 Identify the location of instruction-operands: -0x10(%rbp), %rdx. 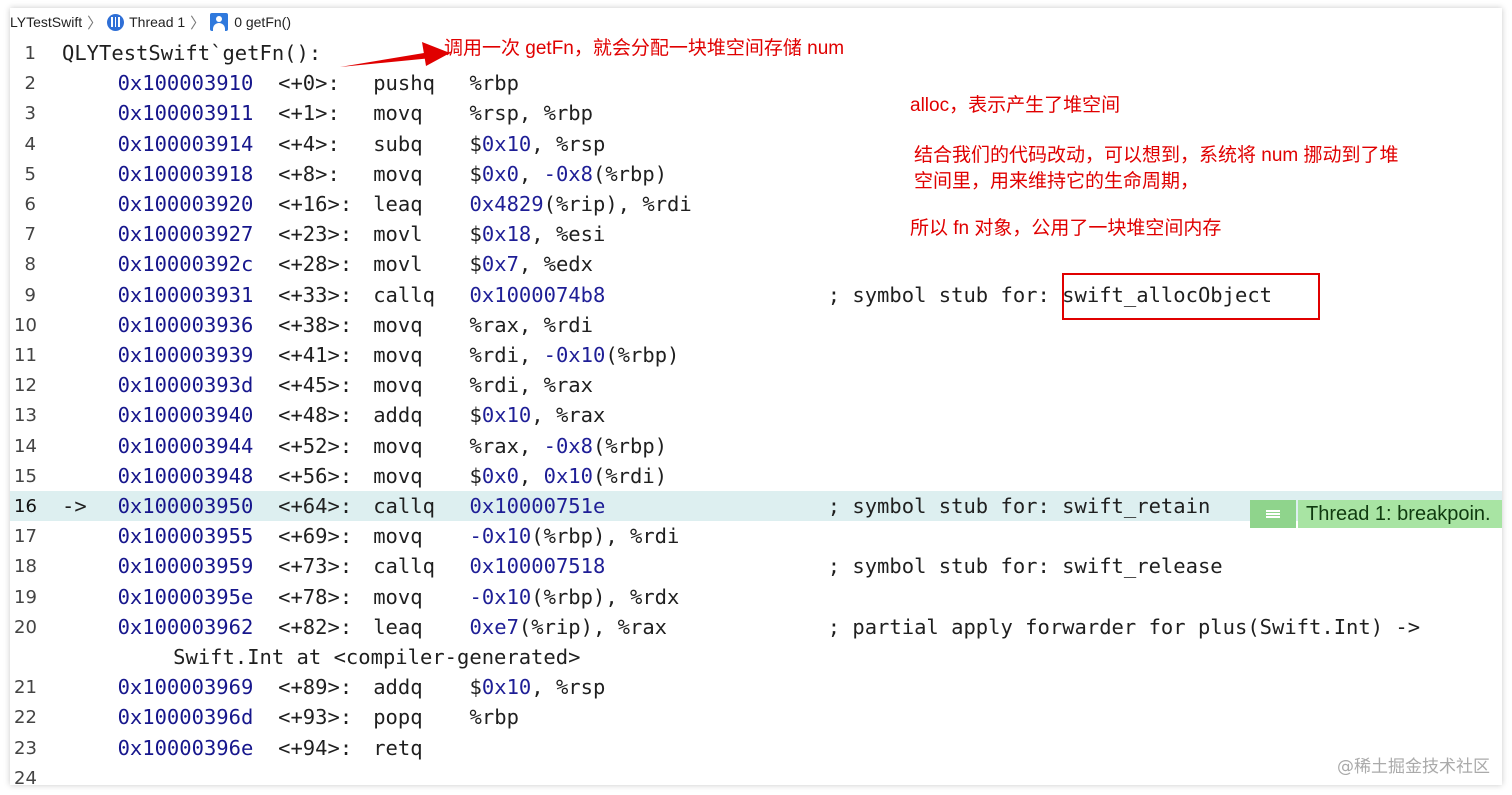
(574, 596).